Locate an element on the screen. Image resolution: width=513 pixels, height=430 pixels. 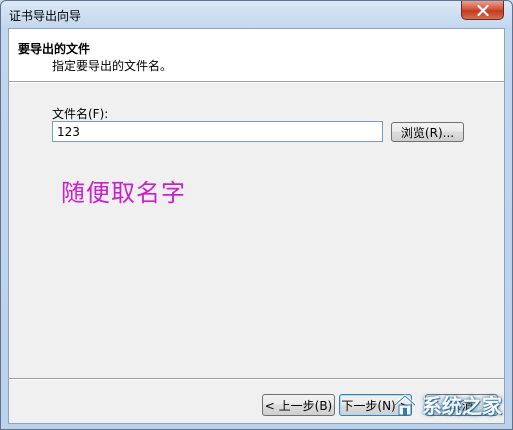
page-title: 要导出的文件 is located at coordinates (54, 49).